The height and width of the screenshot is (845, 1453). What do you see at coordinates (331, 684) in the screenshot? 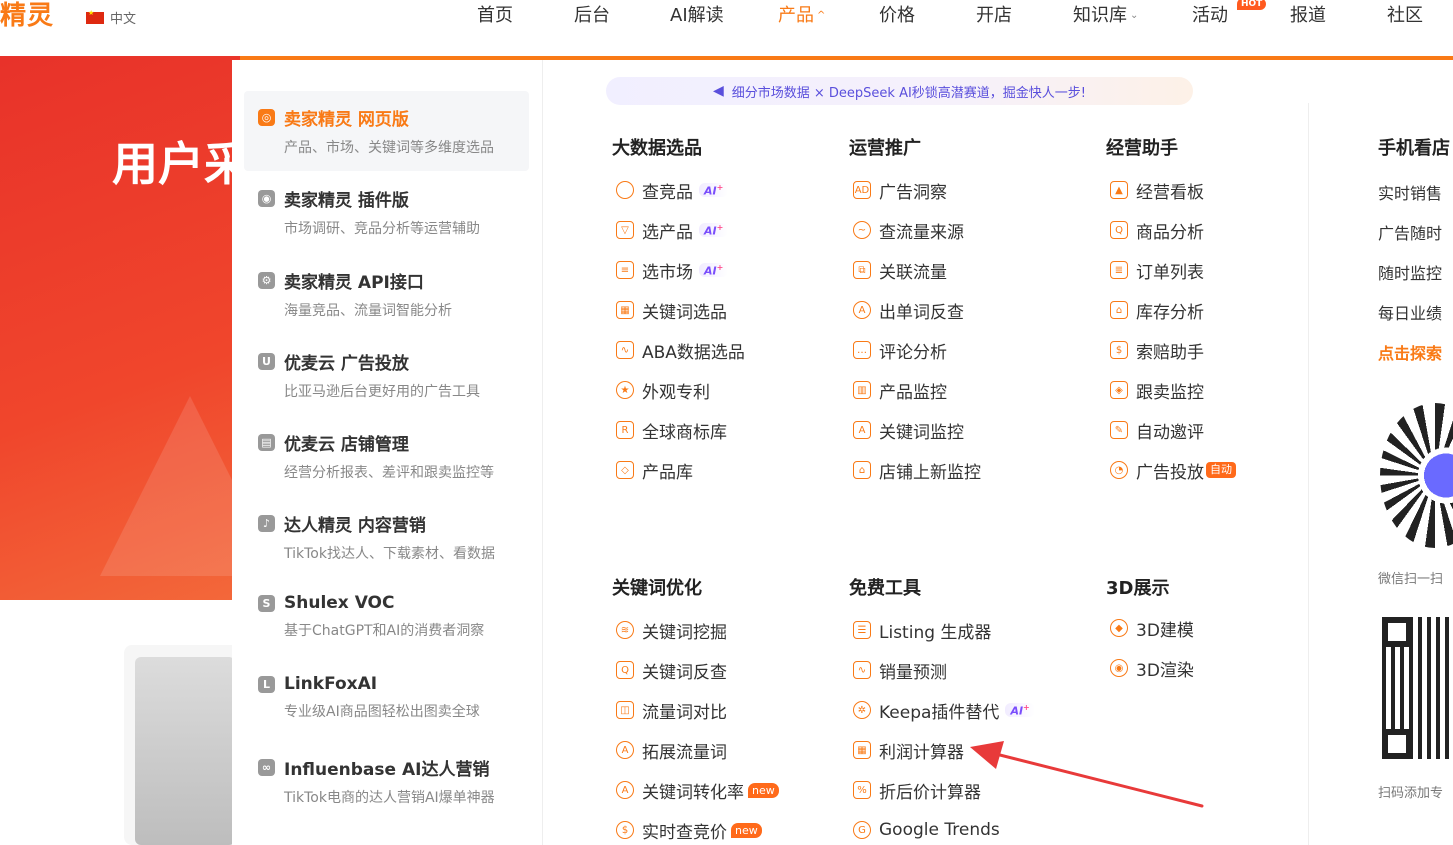
I see `product-title: LinkFoxAI` at bounding box center [331, 684].